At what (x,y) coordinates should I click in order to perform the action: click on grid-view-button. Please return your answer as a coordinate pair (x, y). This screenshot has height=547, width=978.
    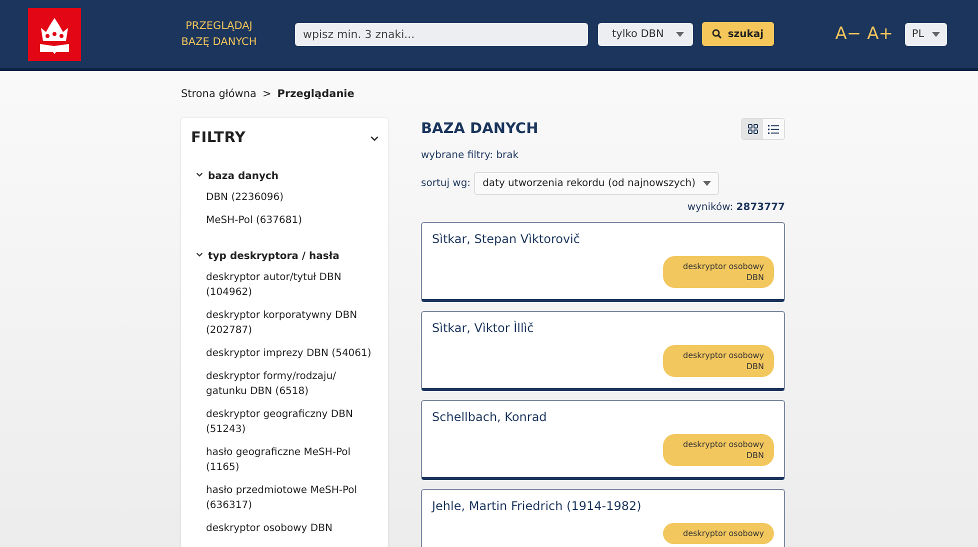
    Looking at the image, I should click on (752, 129).